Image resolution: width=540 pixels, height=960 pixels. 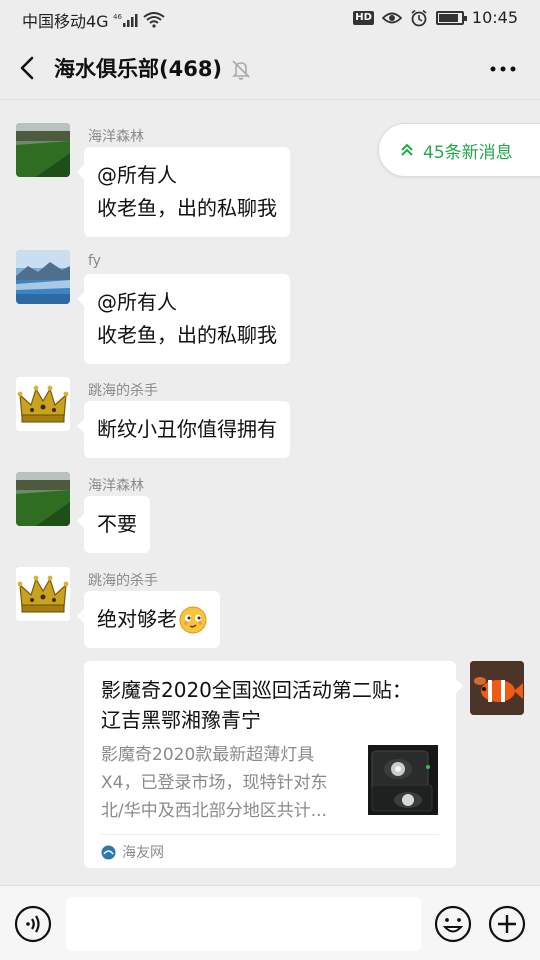 I want to click on battery-icon, so click(x=451, y=17).